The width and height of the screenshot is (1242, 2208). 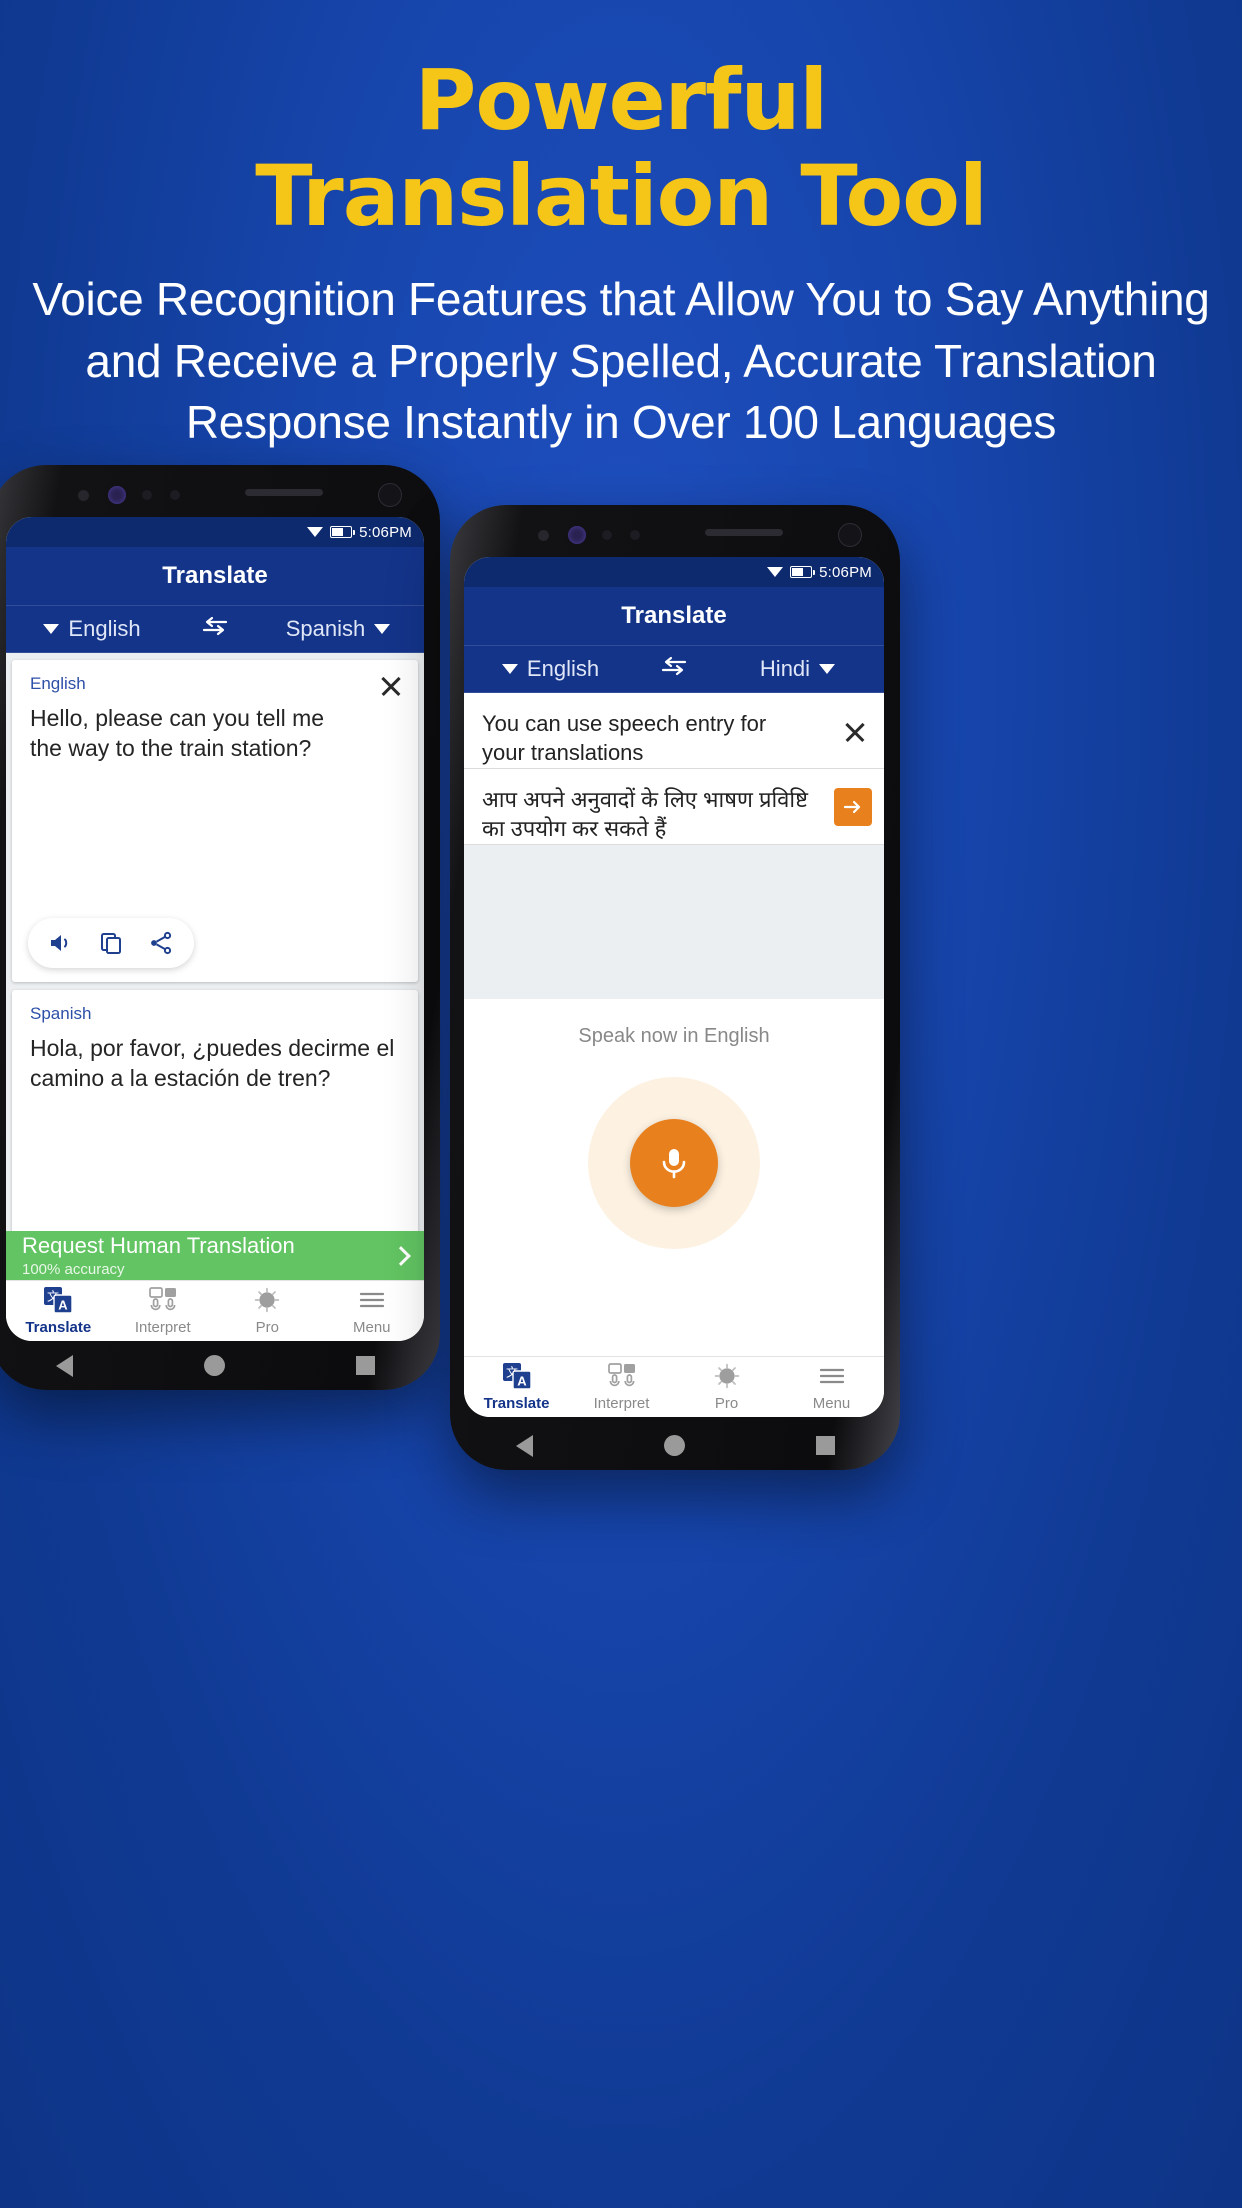 I want to click on mic-halo, so click(x=674, y=1163).